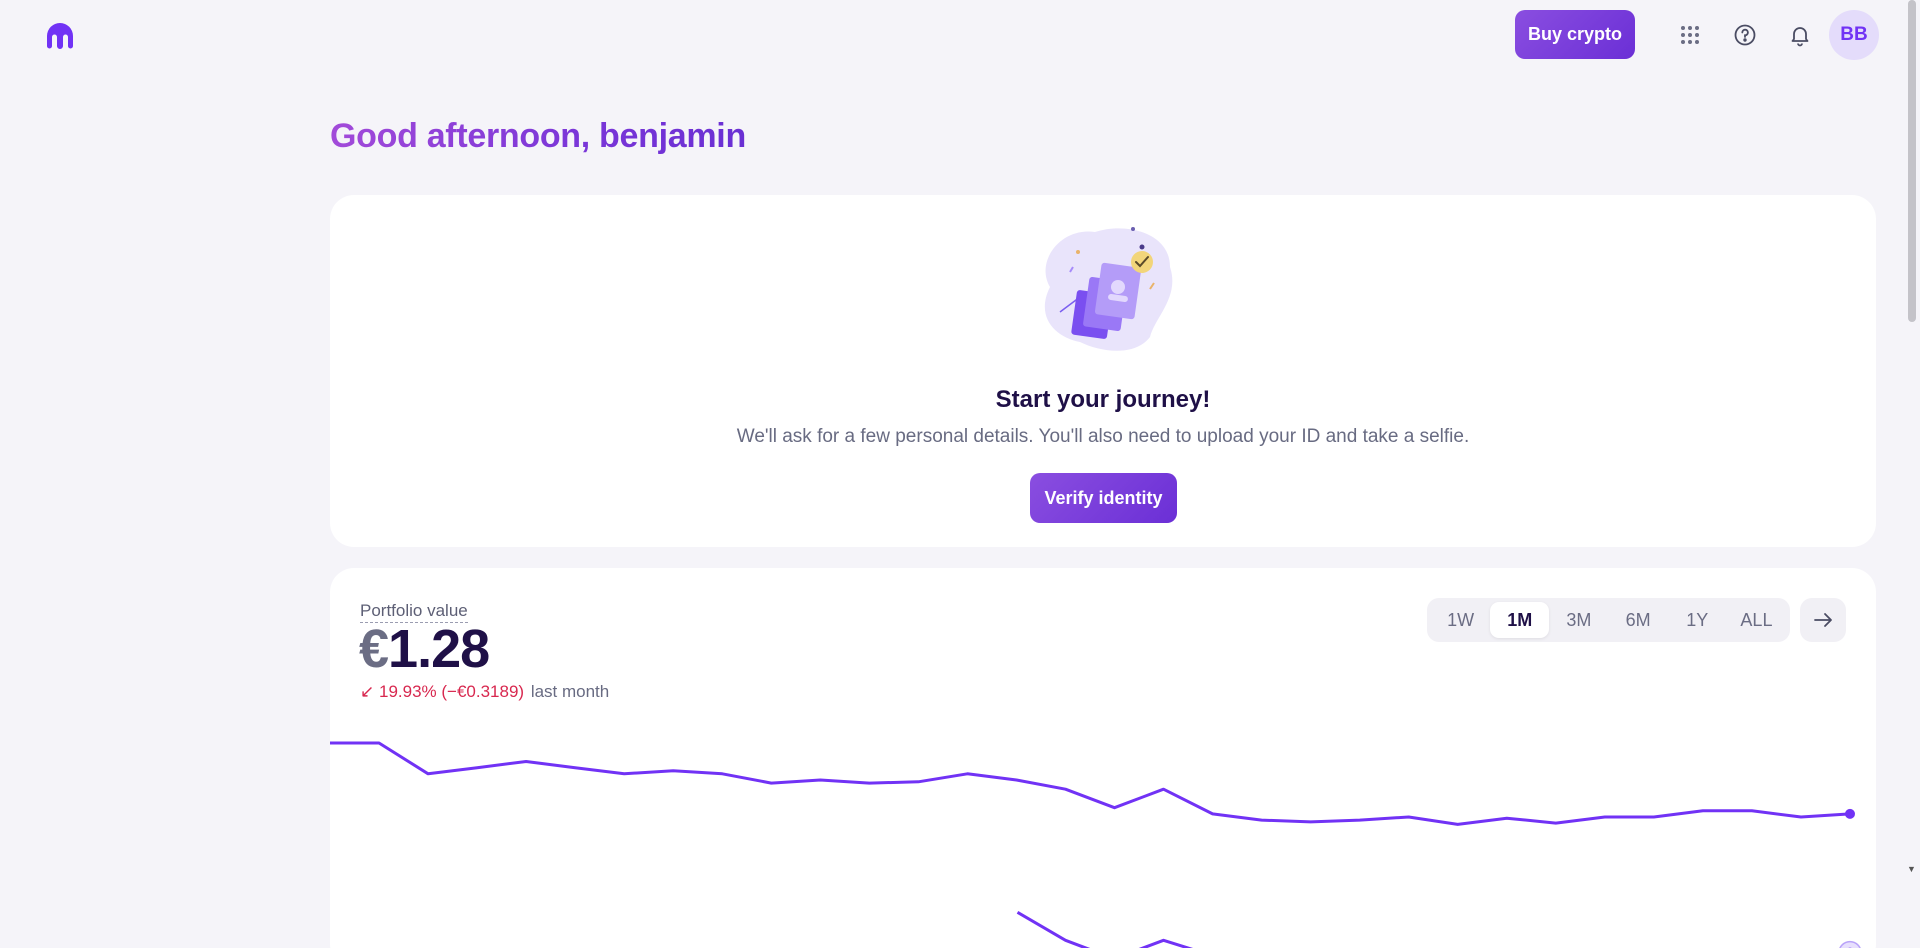 This screenshot has height=948, width=1920. Describe the element at coordinates (374, 649) in the screenshot. I see `currency-symbol: €` at that location.